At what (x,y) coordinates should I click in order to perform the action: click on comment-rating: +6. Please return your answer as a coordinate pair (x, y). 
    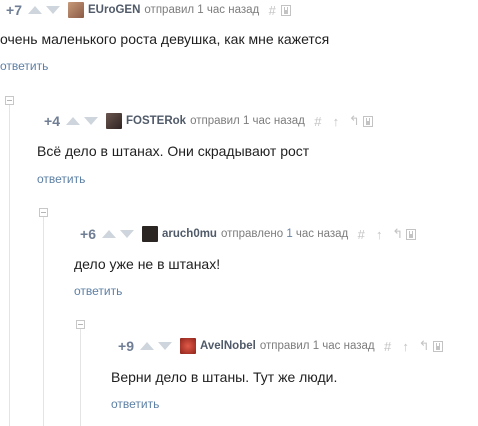
    Looking at the image, I should click on (88, 234).